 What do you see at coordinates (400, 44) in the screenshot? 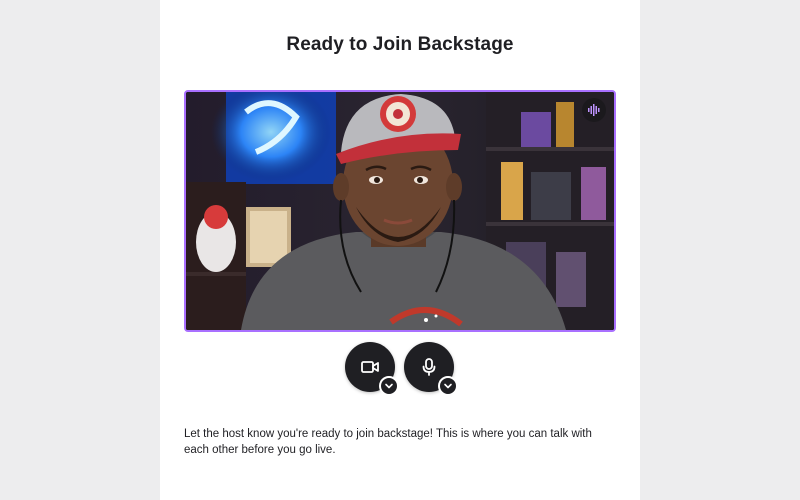
I see `dialog-title: Ready to Join Backstage` at bounding box center [400, 44].